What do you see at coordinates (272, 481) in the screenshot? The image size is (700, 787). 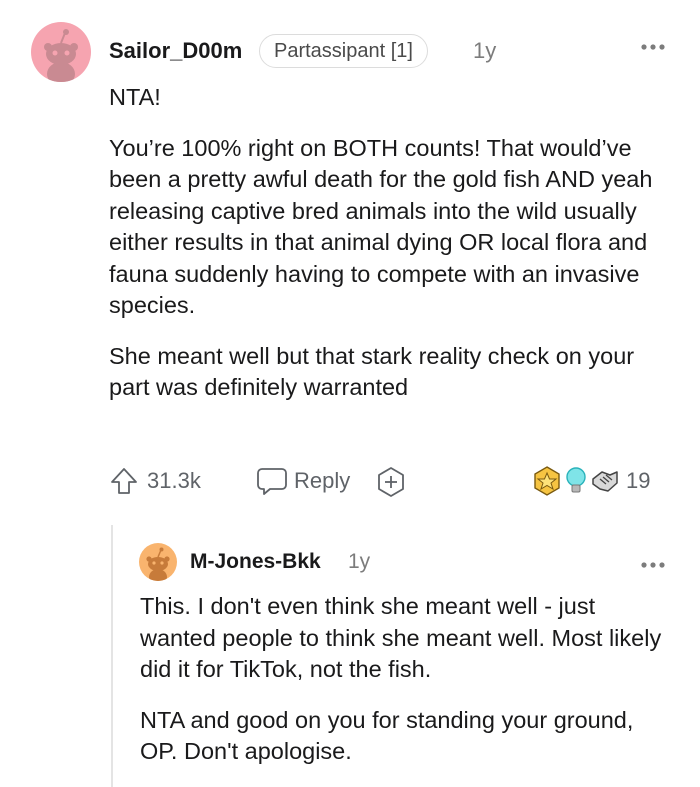 I see `reply-bubble-icon` at bounding box center [272, 481].